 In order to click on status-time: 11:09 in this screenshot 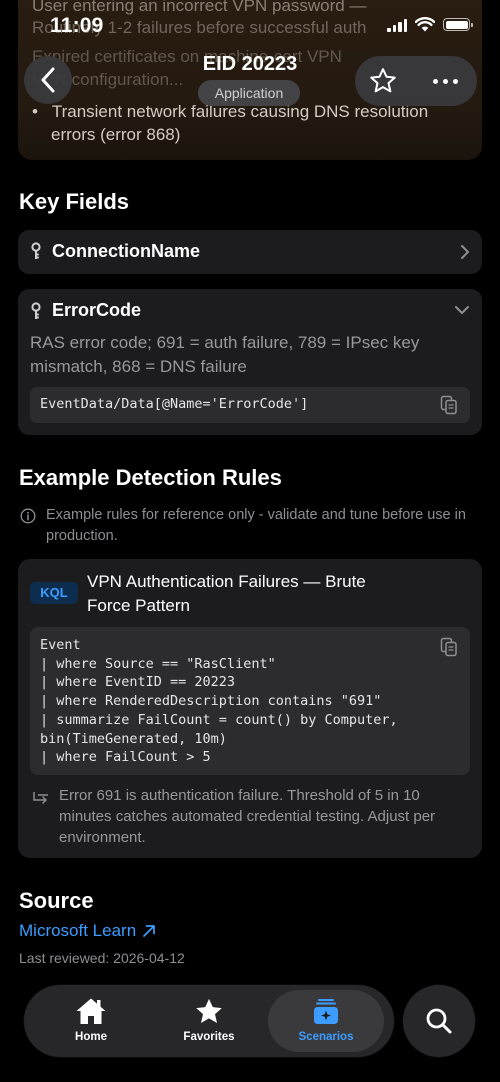, I will do `click(77, 25)`.